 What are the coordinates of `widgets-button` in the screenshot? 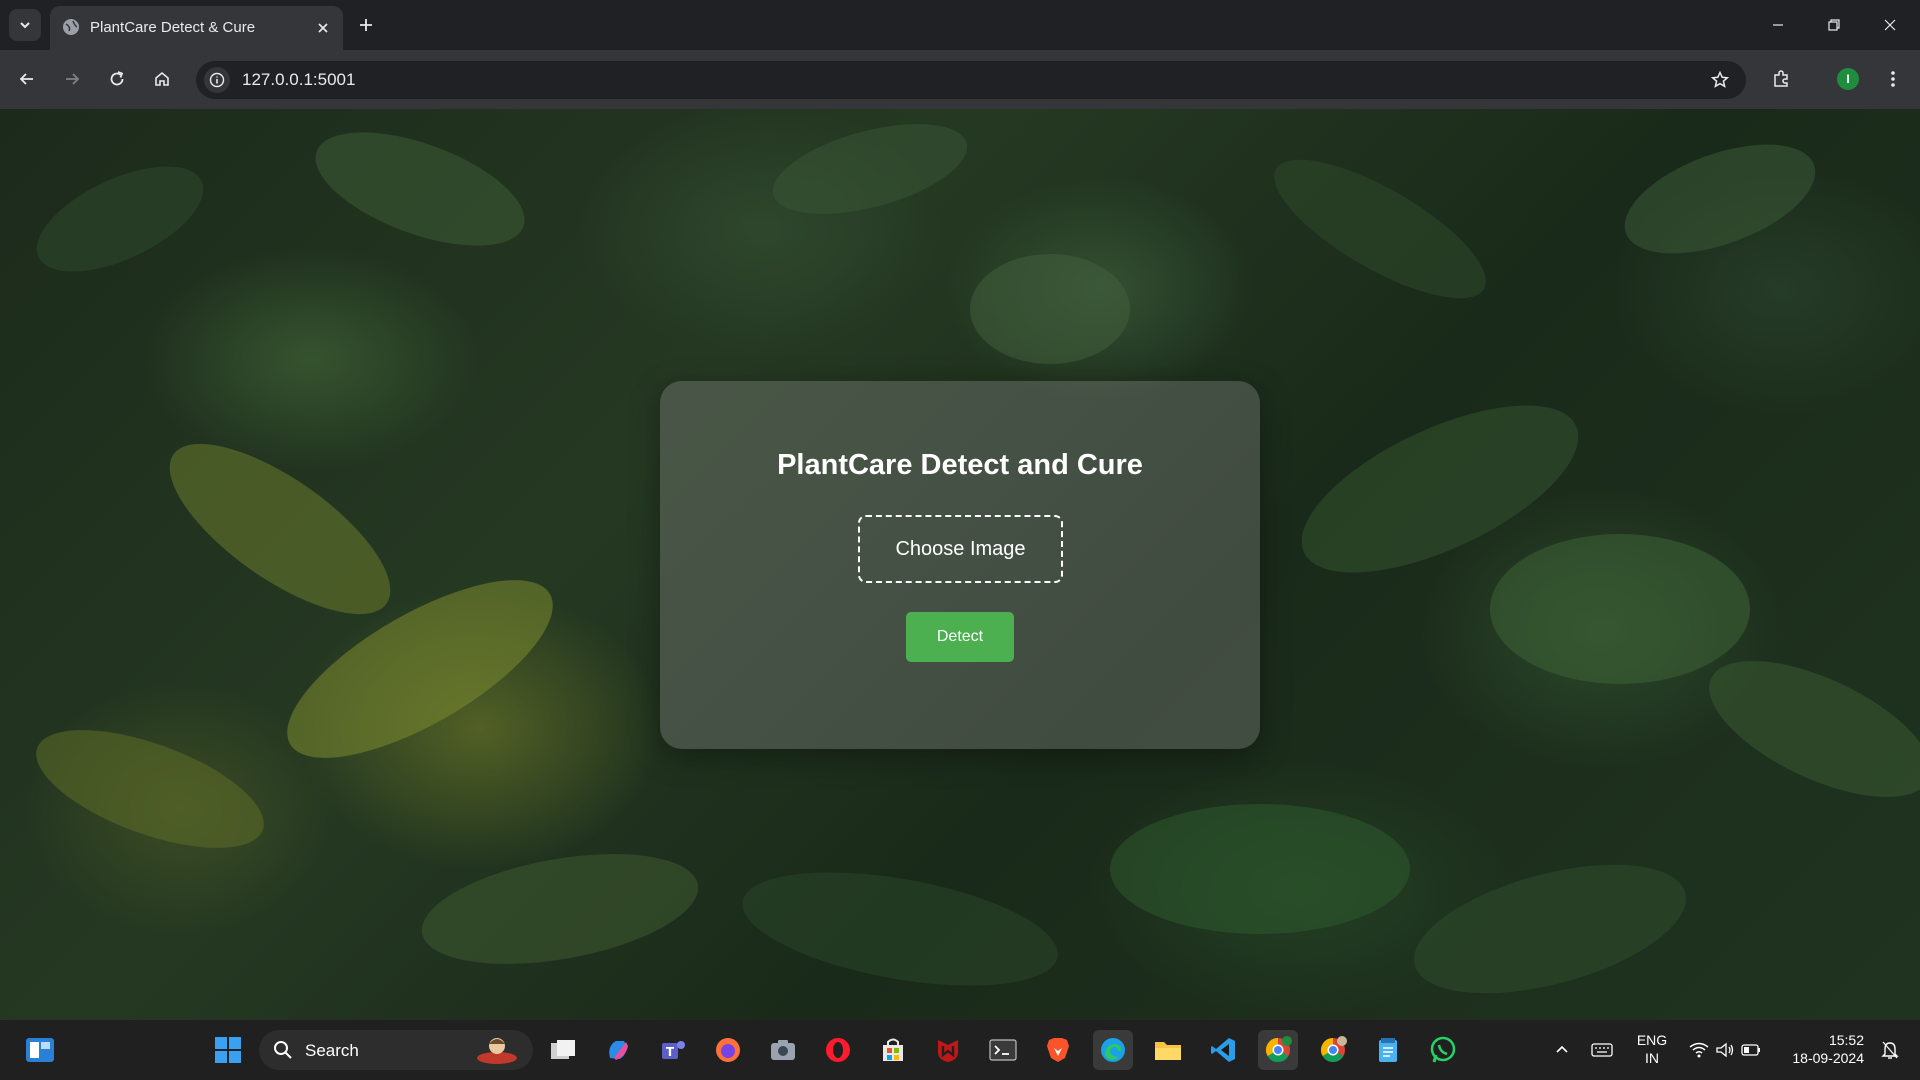 It's located at (40, 1050).